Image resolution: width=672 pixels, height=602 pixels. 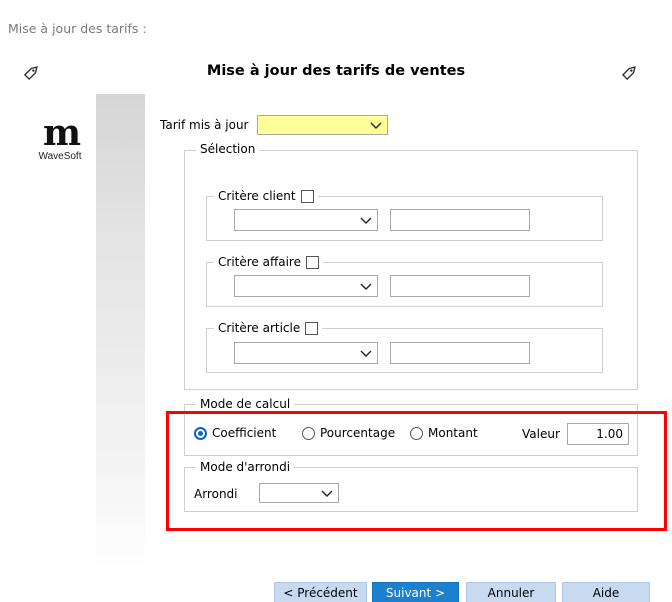 What do you see at coordinates (306, 220) in the screenshot?
I see `critere-client-select` at bounding box center [306, 220].